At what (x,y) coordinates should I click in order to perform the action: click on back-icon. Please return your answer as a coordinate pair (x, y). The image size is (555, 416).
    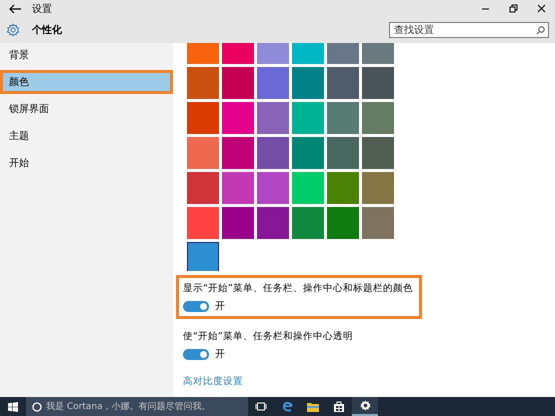
    Looking at the image, I should click on (15, 9).